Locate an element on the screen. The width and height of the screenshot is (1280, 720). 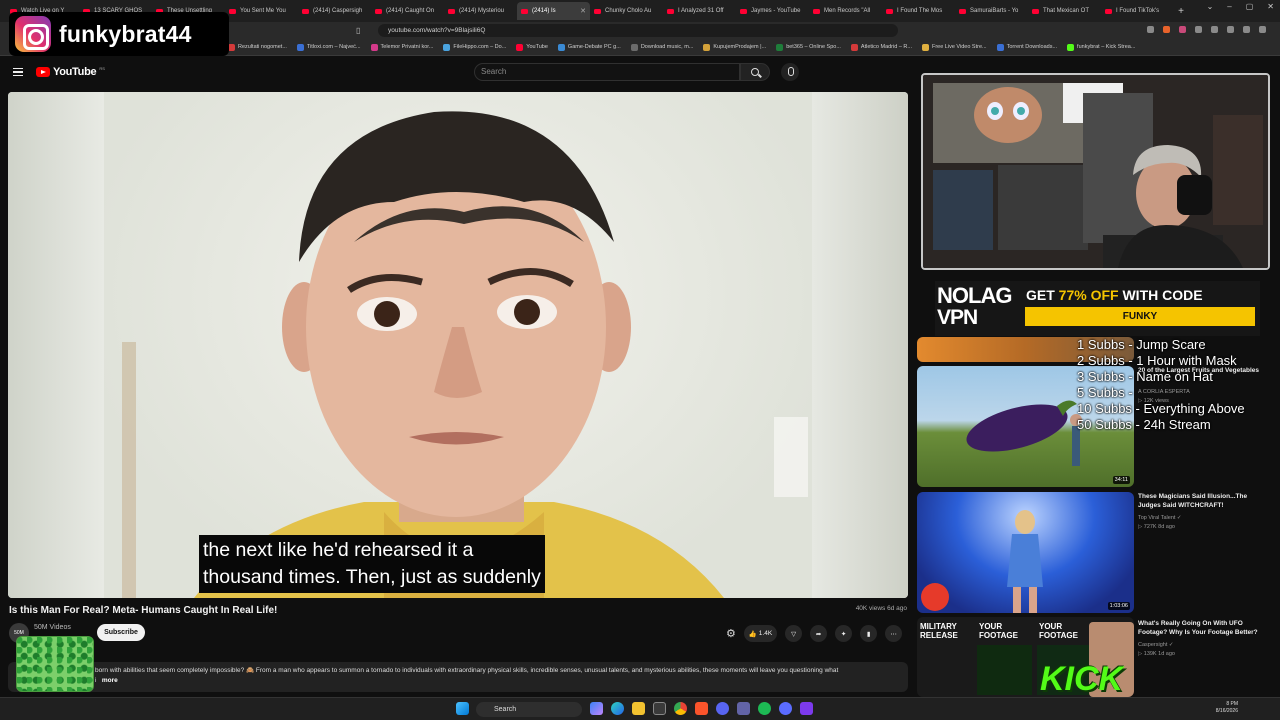
windows-start-icon is located at coordinates (462, 708).